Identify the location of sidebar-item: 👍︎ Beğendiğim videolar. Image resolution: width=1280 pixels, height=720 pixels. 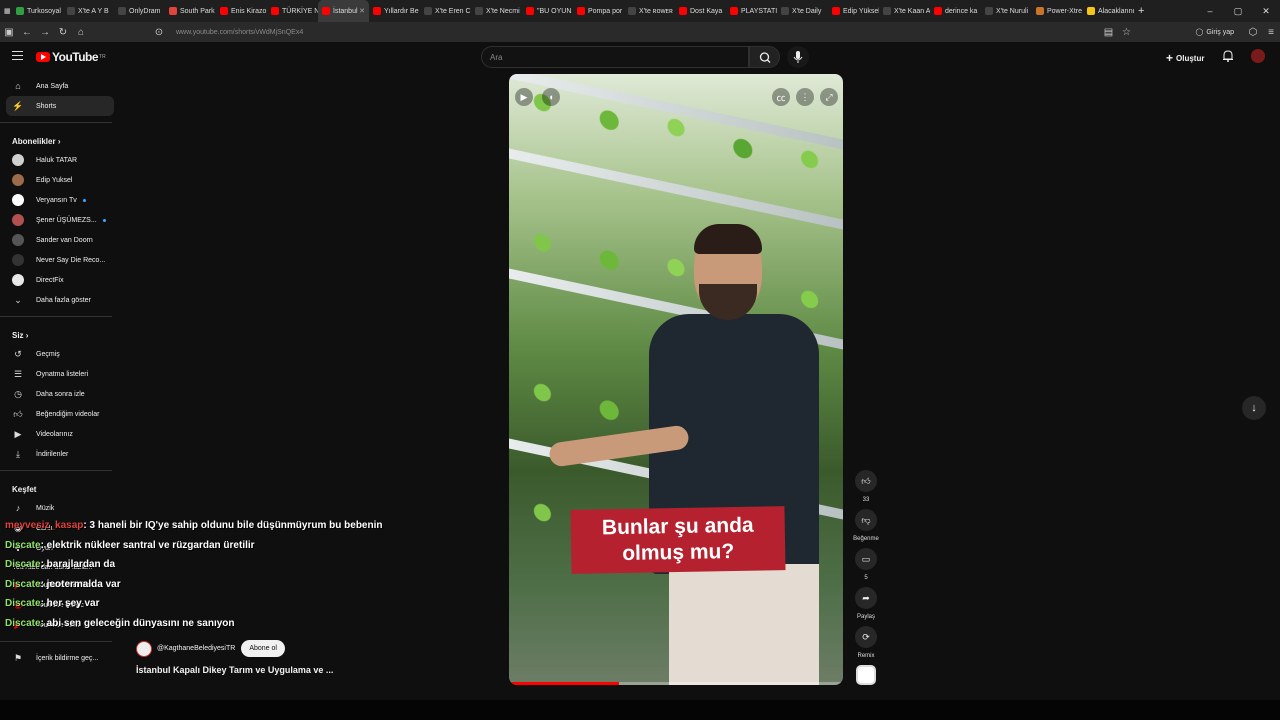
(57, 414).